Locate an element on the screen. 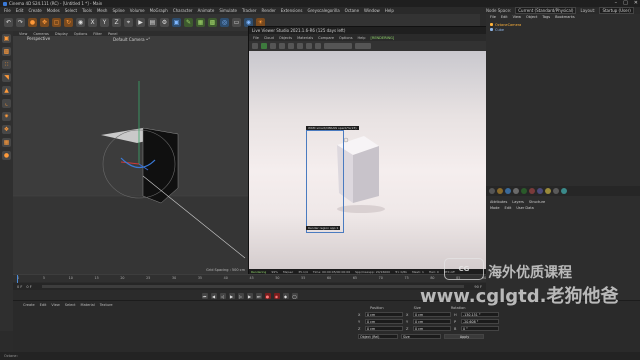 This screenshot has height=360, width=640. object-manager-menu-object: Object is located at coordinates (531, 17).